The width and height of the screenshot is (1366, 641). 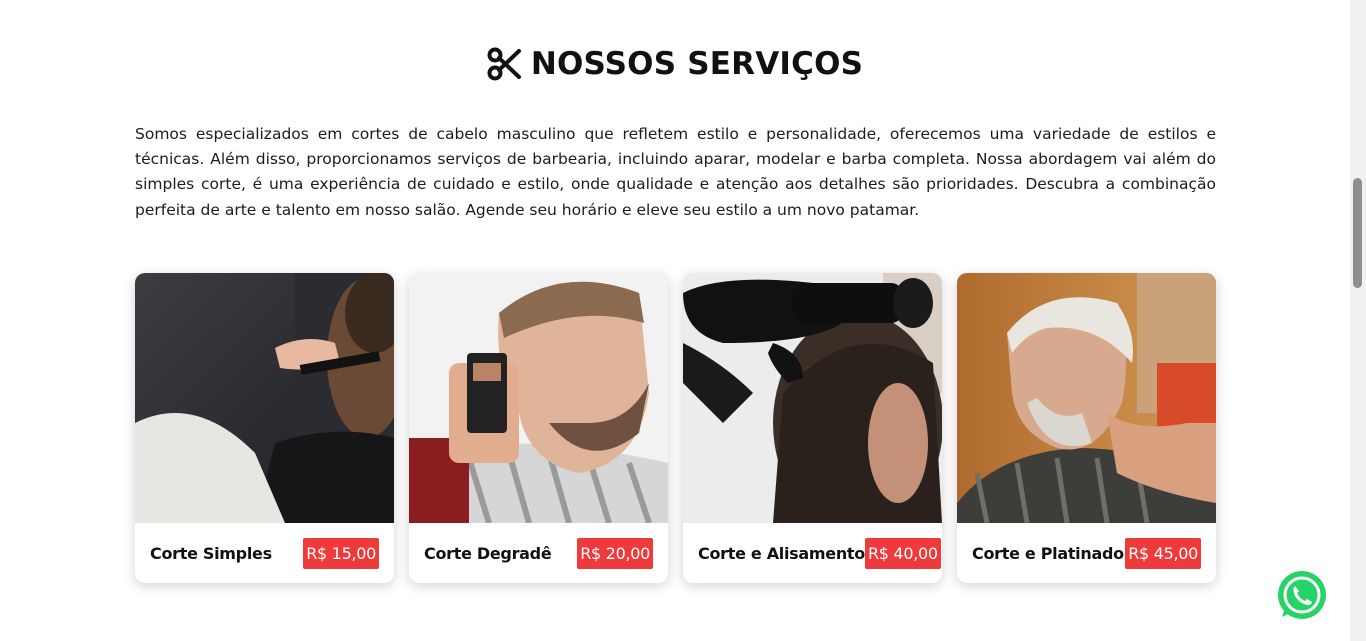 I want to click on section-title: NOSSOS SERVIÇOS, so click(x=675, y=64).